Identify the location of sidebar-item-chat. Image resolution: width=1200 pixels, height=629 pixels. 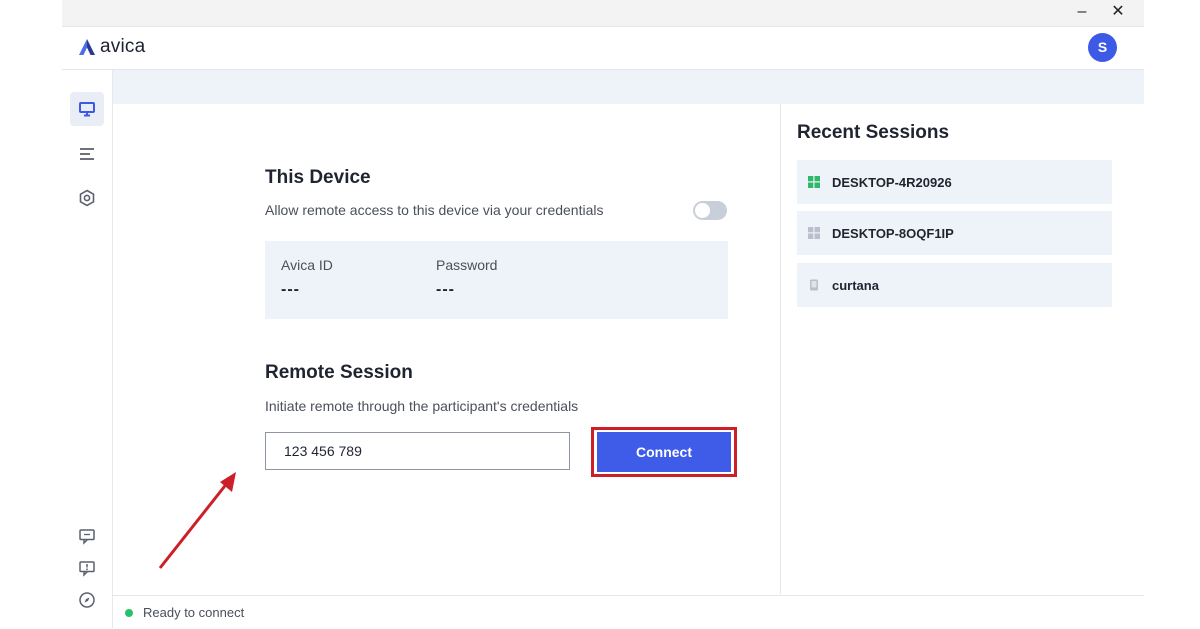
(87, 536).